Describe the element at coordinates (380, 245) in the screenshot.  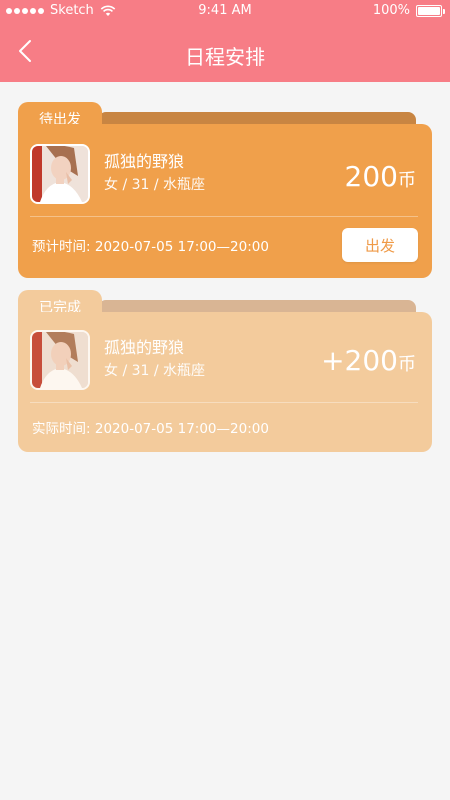
I see `depart-button: 出发` at that location.